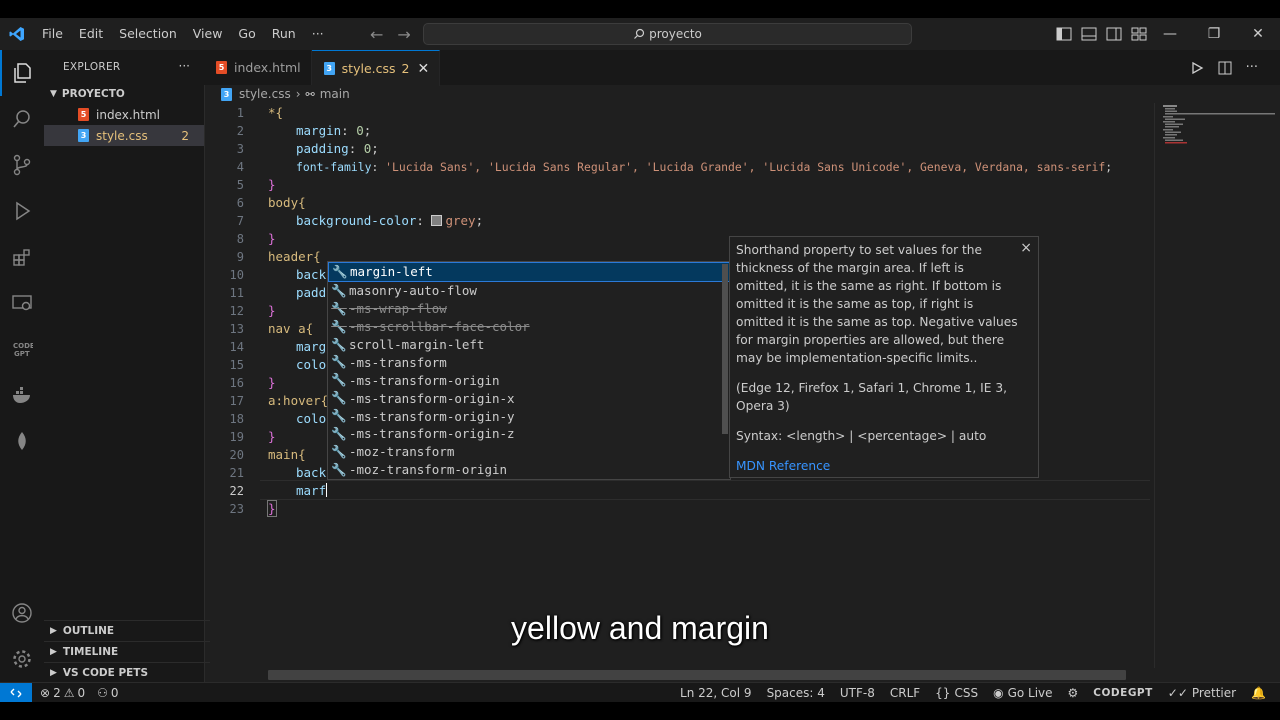 Image resolution: width=1280 pixels, height=720 pixels. What do you see at coordinates (318, 34) in the screenshot?
I see `menu-more: ···` at bounding box center [318, 34].